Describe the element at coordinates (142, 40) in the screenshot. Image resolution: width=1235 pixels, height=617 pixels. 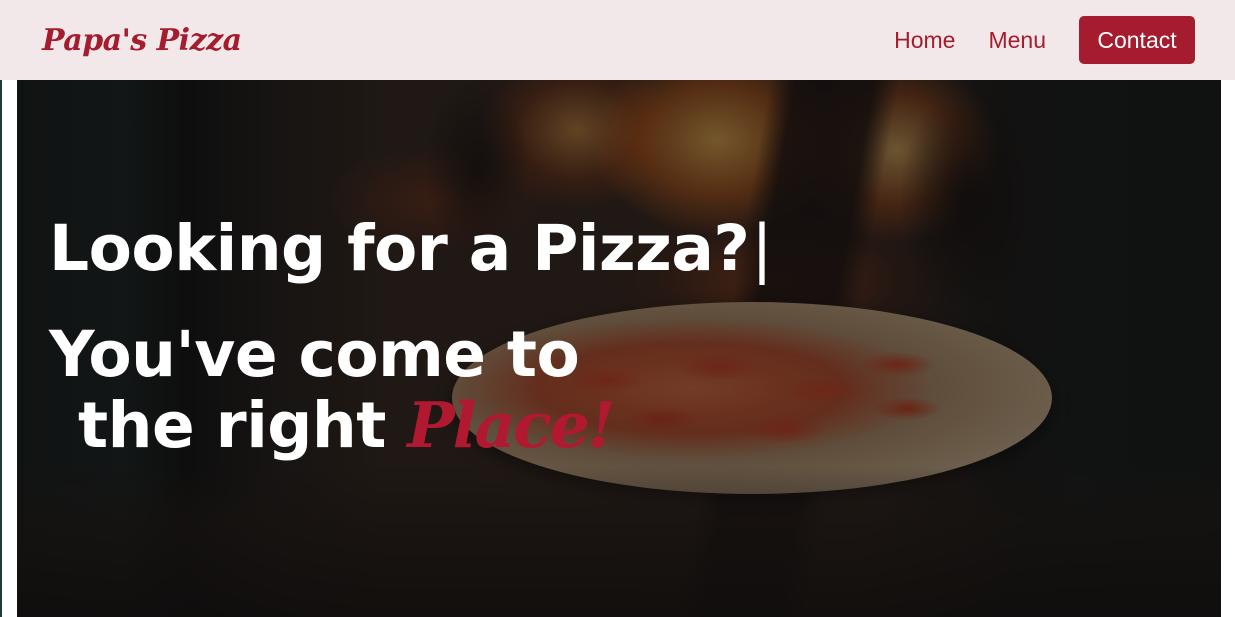
I see `brand-logo: Papa's Pizza` at that location.